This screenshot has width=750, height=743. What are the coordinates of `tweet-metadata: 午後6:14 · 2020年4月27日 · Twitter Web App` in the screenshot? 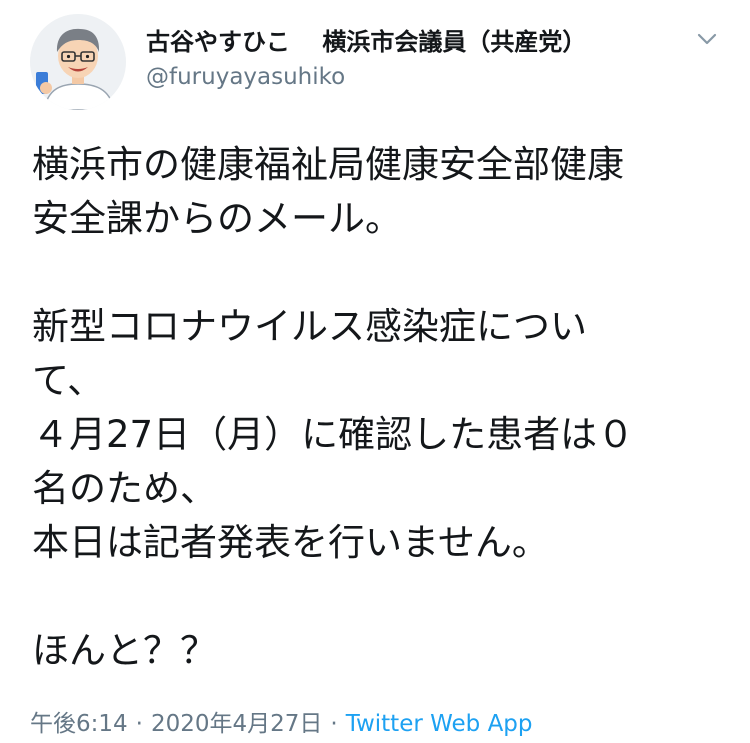 It's located at (281, 721).